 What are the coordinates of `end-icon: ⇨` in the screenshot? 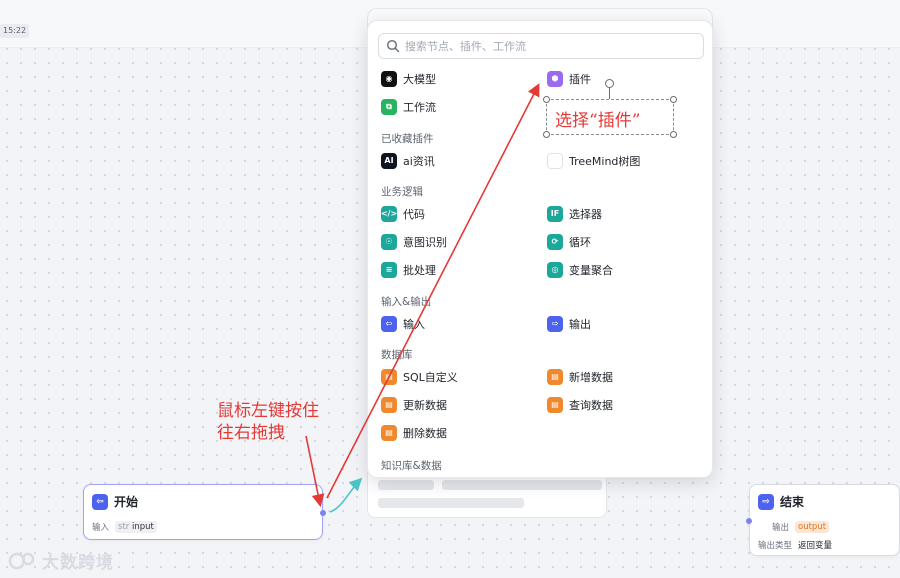 It's located at (766, 501).